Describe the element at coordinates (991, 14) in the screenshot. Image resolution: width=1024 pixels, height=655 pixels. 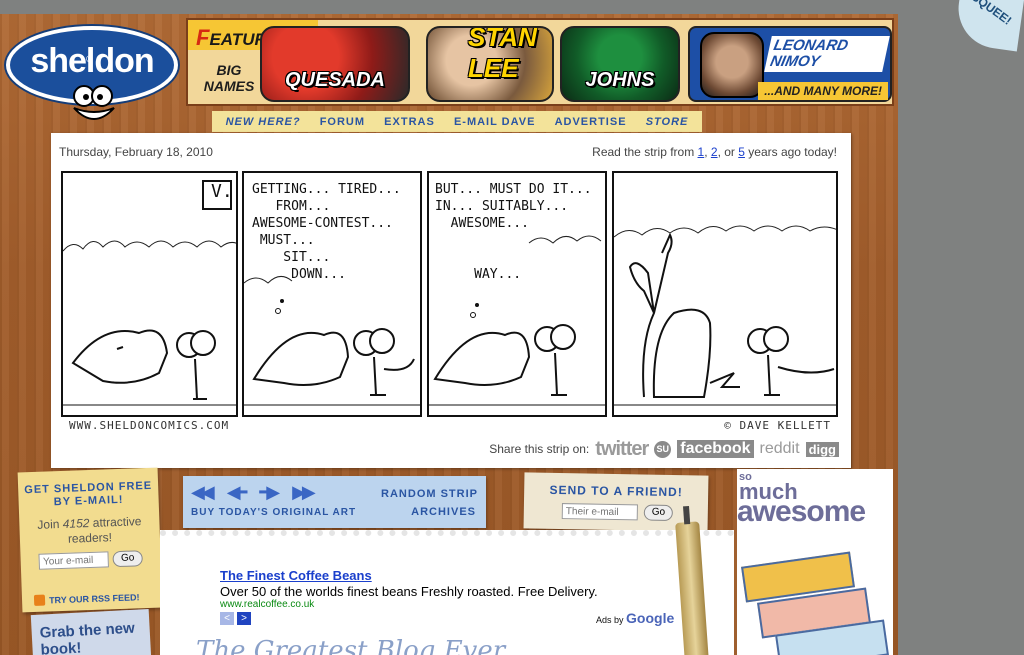
I see `squee-label: SQUEE!` at that location.